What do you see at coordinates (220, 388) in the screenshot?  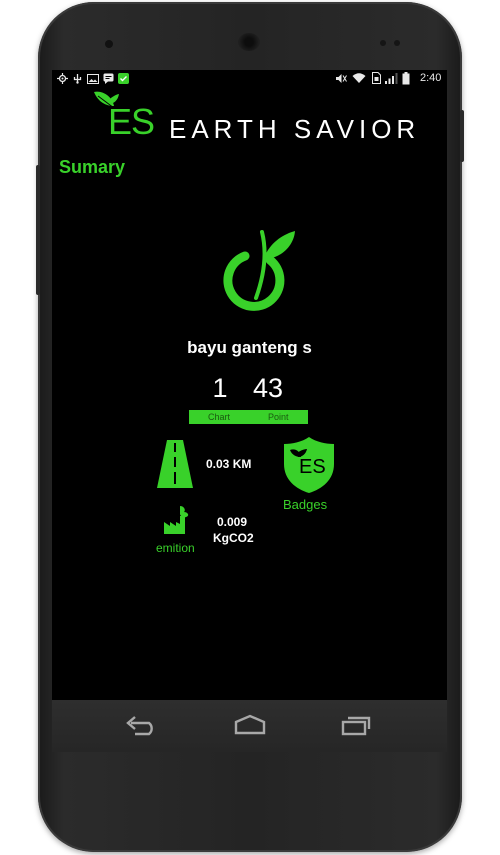 I see `chart-value: 1` at bounding box center [220, 388].